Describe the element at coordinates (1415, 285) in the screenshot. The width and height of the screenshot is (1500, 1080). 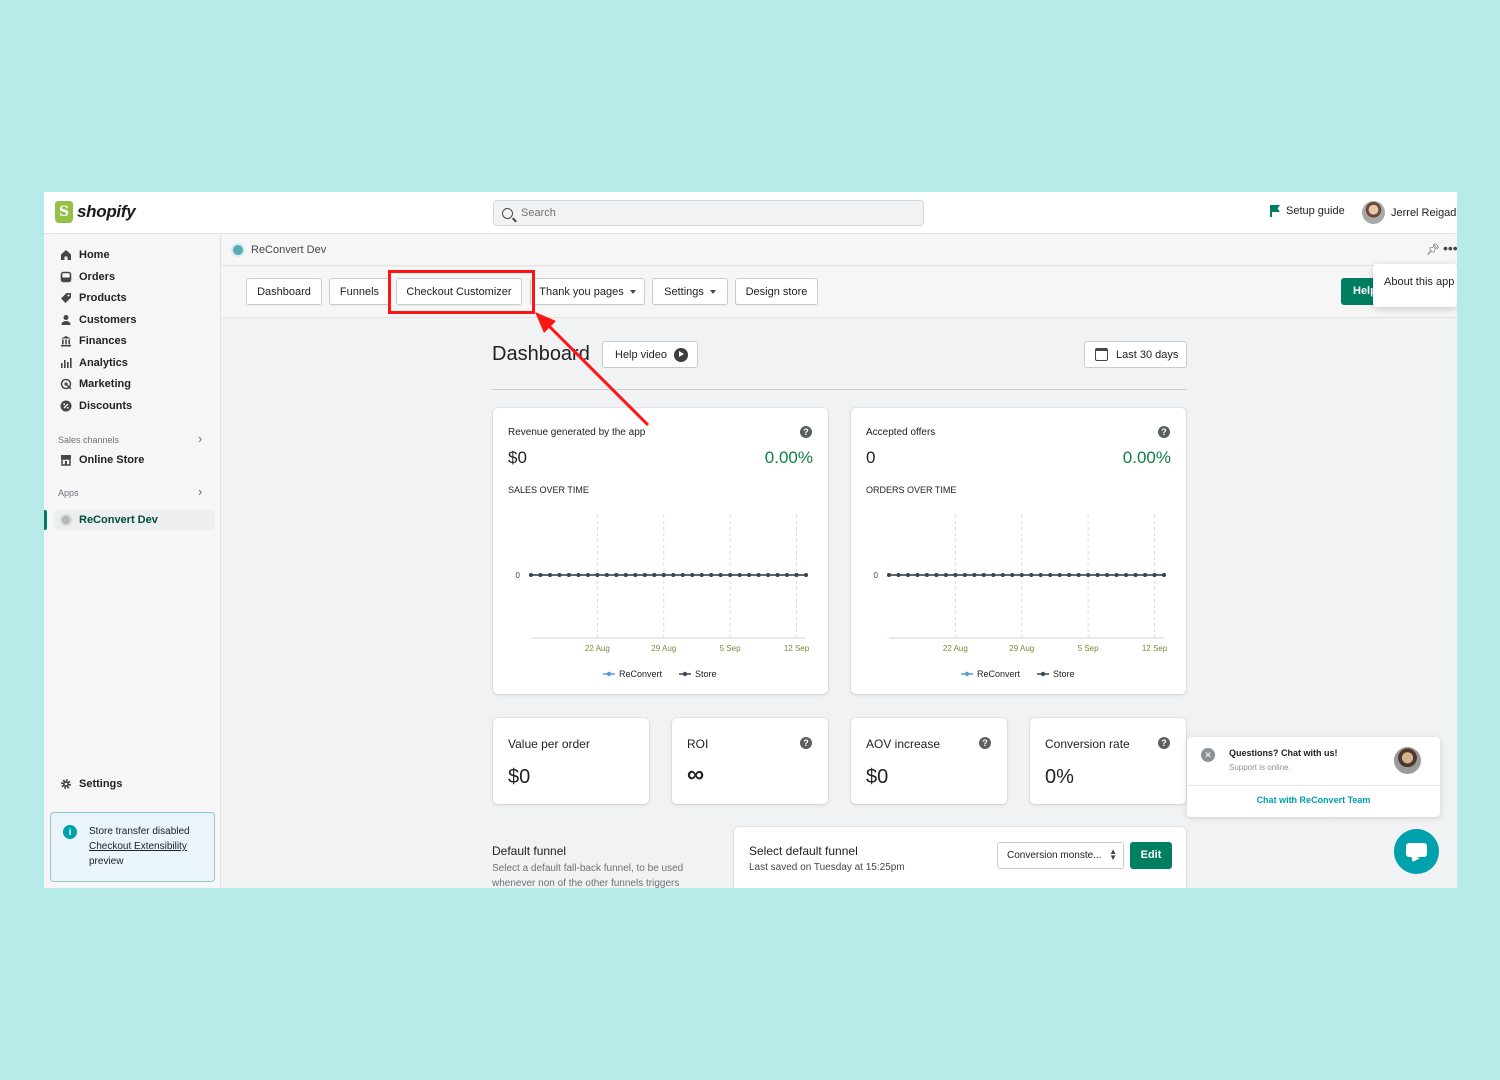
I see `about-this-app-menu-item: About this app` at that location.